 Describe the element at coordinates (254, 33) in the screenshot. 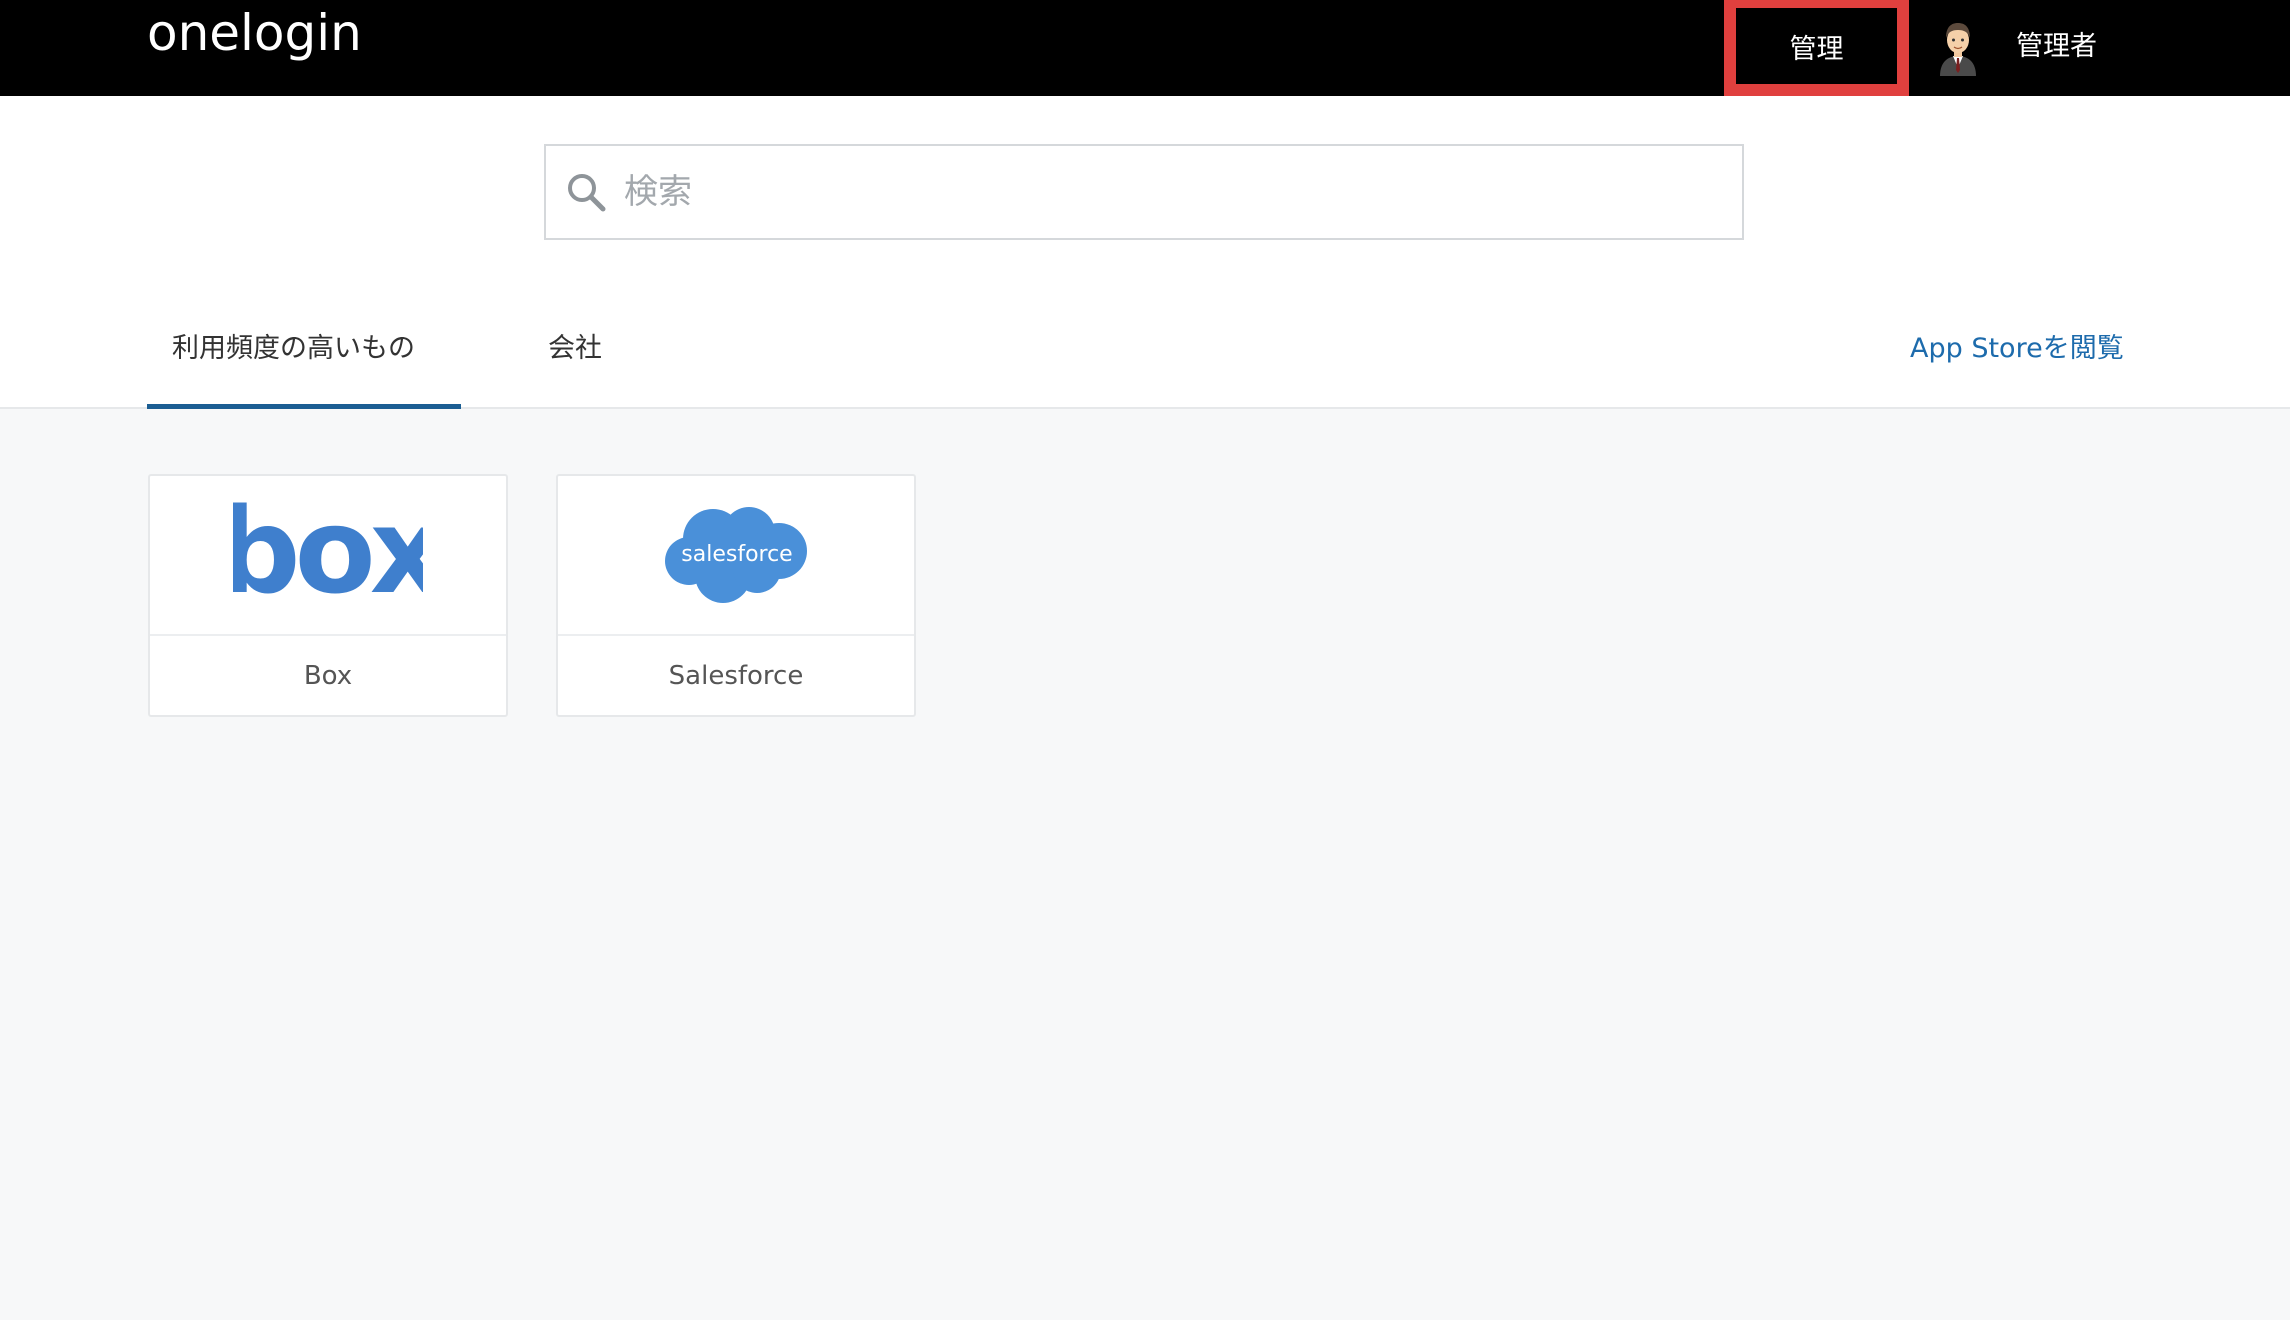

I see `onelogin-logo: onelogin` at that location.